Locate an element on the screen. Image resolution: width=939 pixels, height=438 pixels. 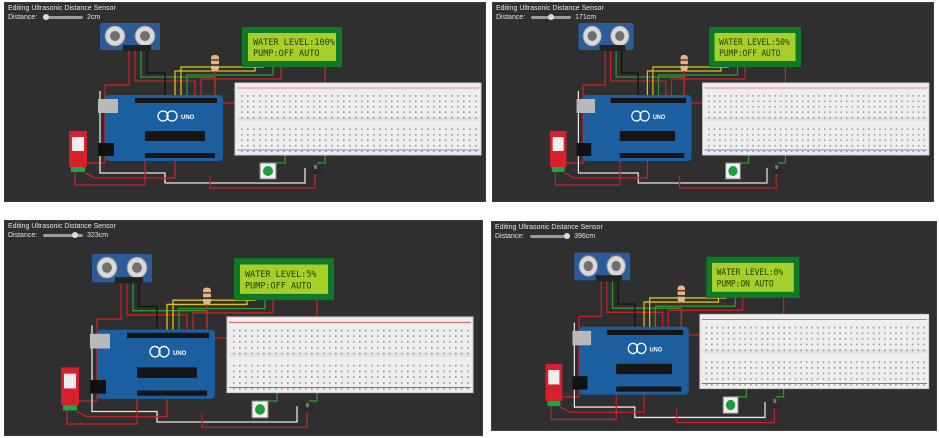
breadboard-icon is located at coordinates (816, 119).